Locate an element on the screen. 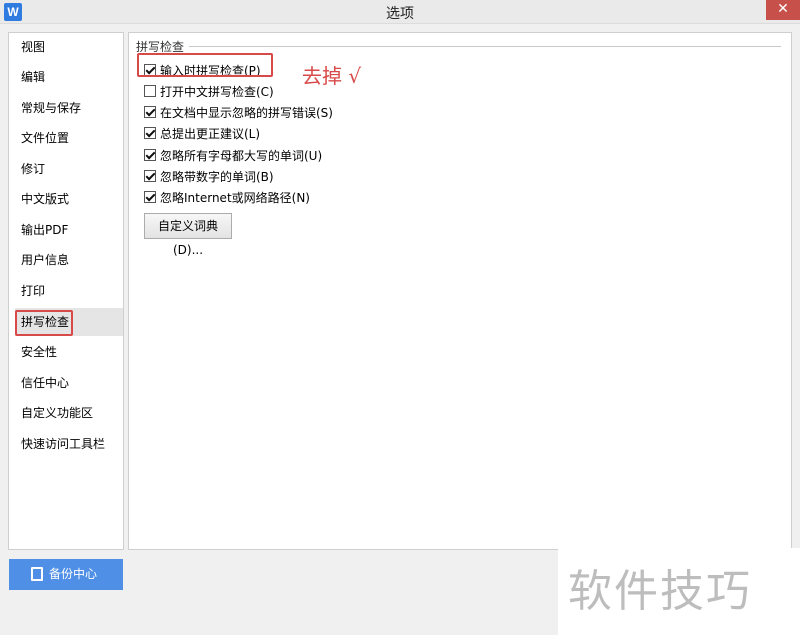  highlight-box-spellcheck is located at coordinates (44, 323).